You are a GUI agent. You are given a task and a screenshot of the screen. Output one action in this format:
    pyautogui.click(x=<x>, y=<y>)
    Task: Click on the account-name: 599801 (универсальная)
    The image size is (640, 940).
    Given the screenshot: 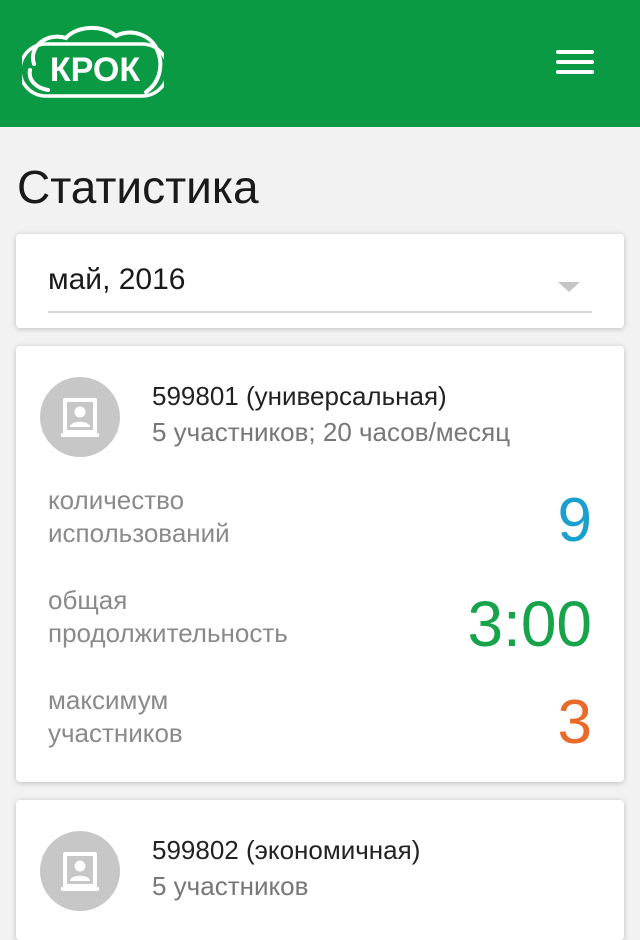 What is the action you would take?
    pyautogui.click(x=299, y=396)
    